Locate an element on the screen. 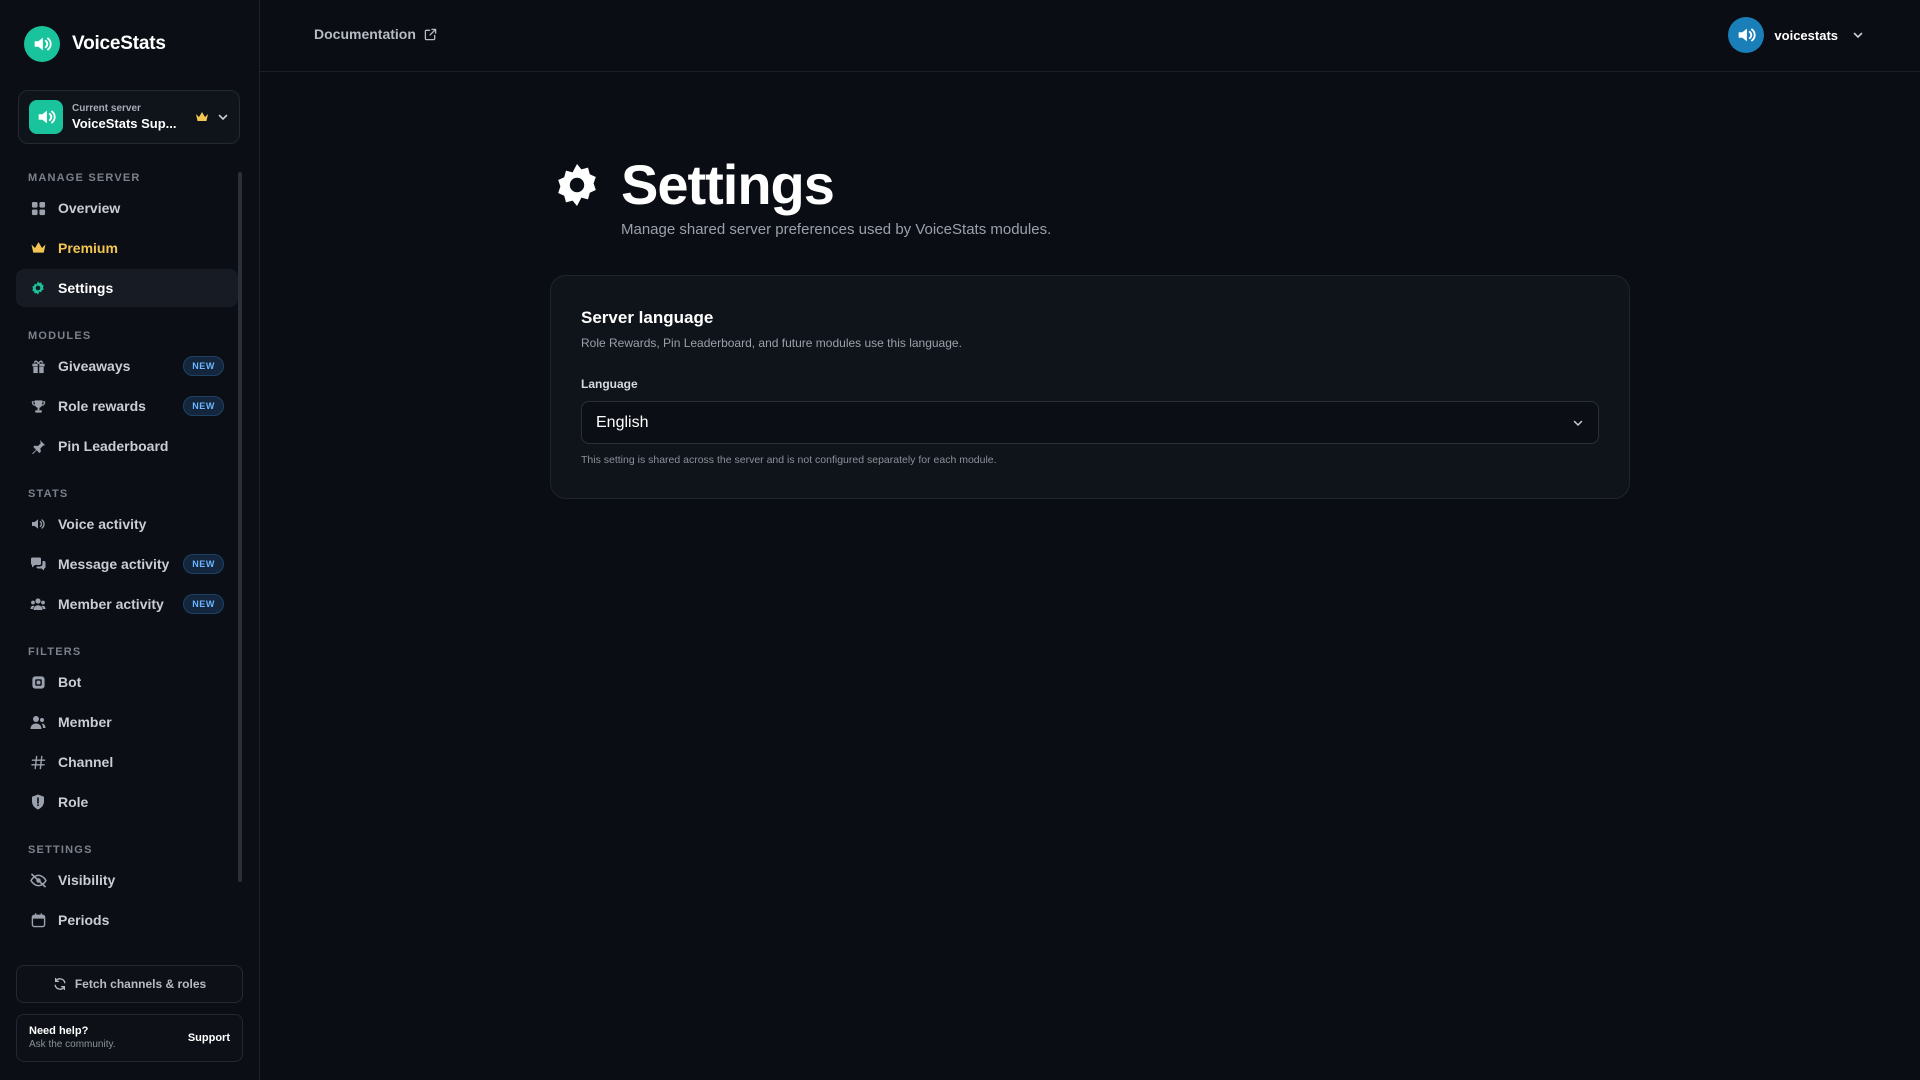 This screenshot has width=1920, height=1080. pin-icon is located at coordinates (38, 446).